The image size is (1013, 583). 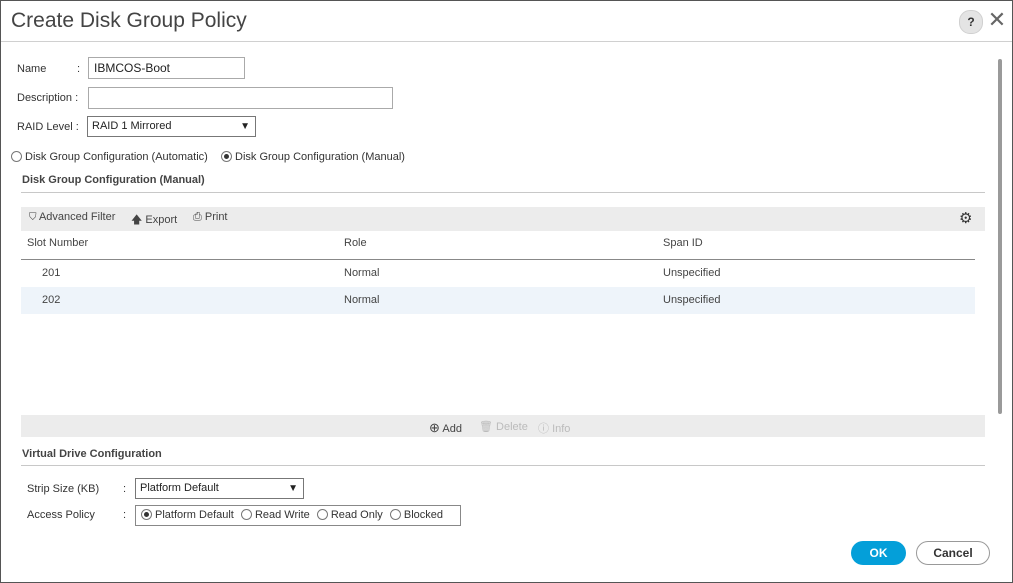 What do you see at coordinates (216, 217) in the screenshot?
I see `print-label: Print` at bounding box center [216, 217].